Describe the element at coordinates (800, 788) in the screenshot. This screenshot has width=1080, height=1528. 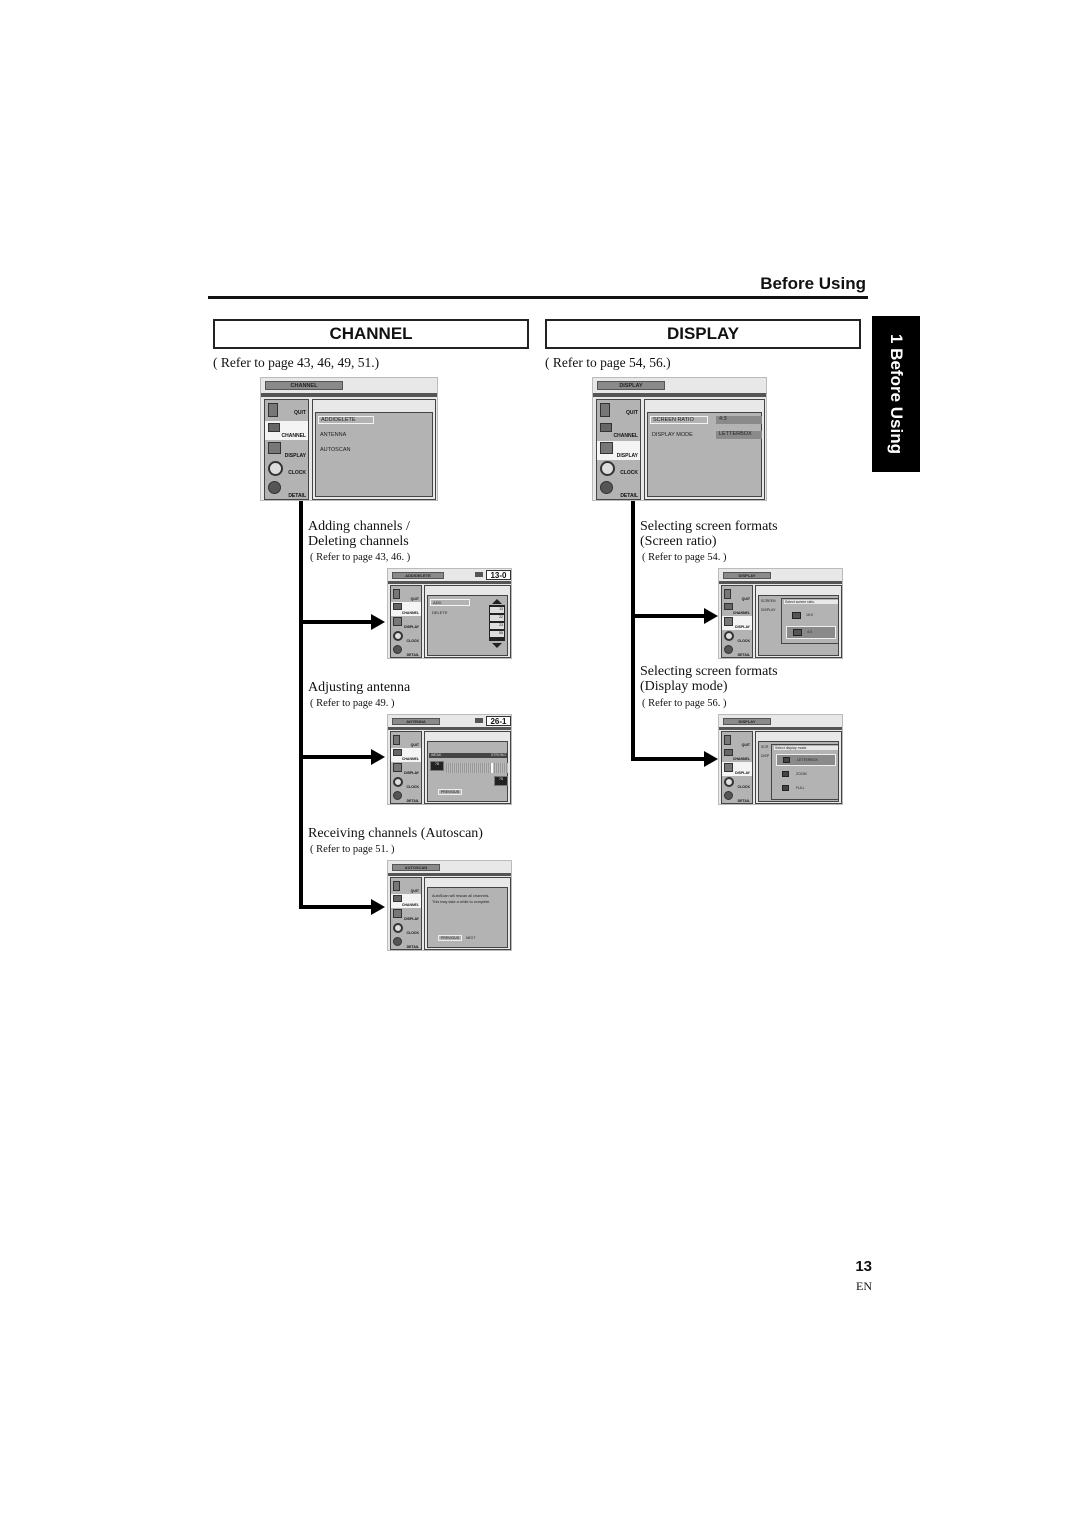
I see `option-full: FULL` at that location.